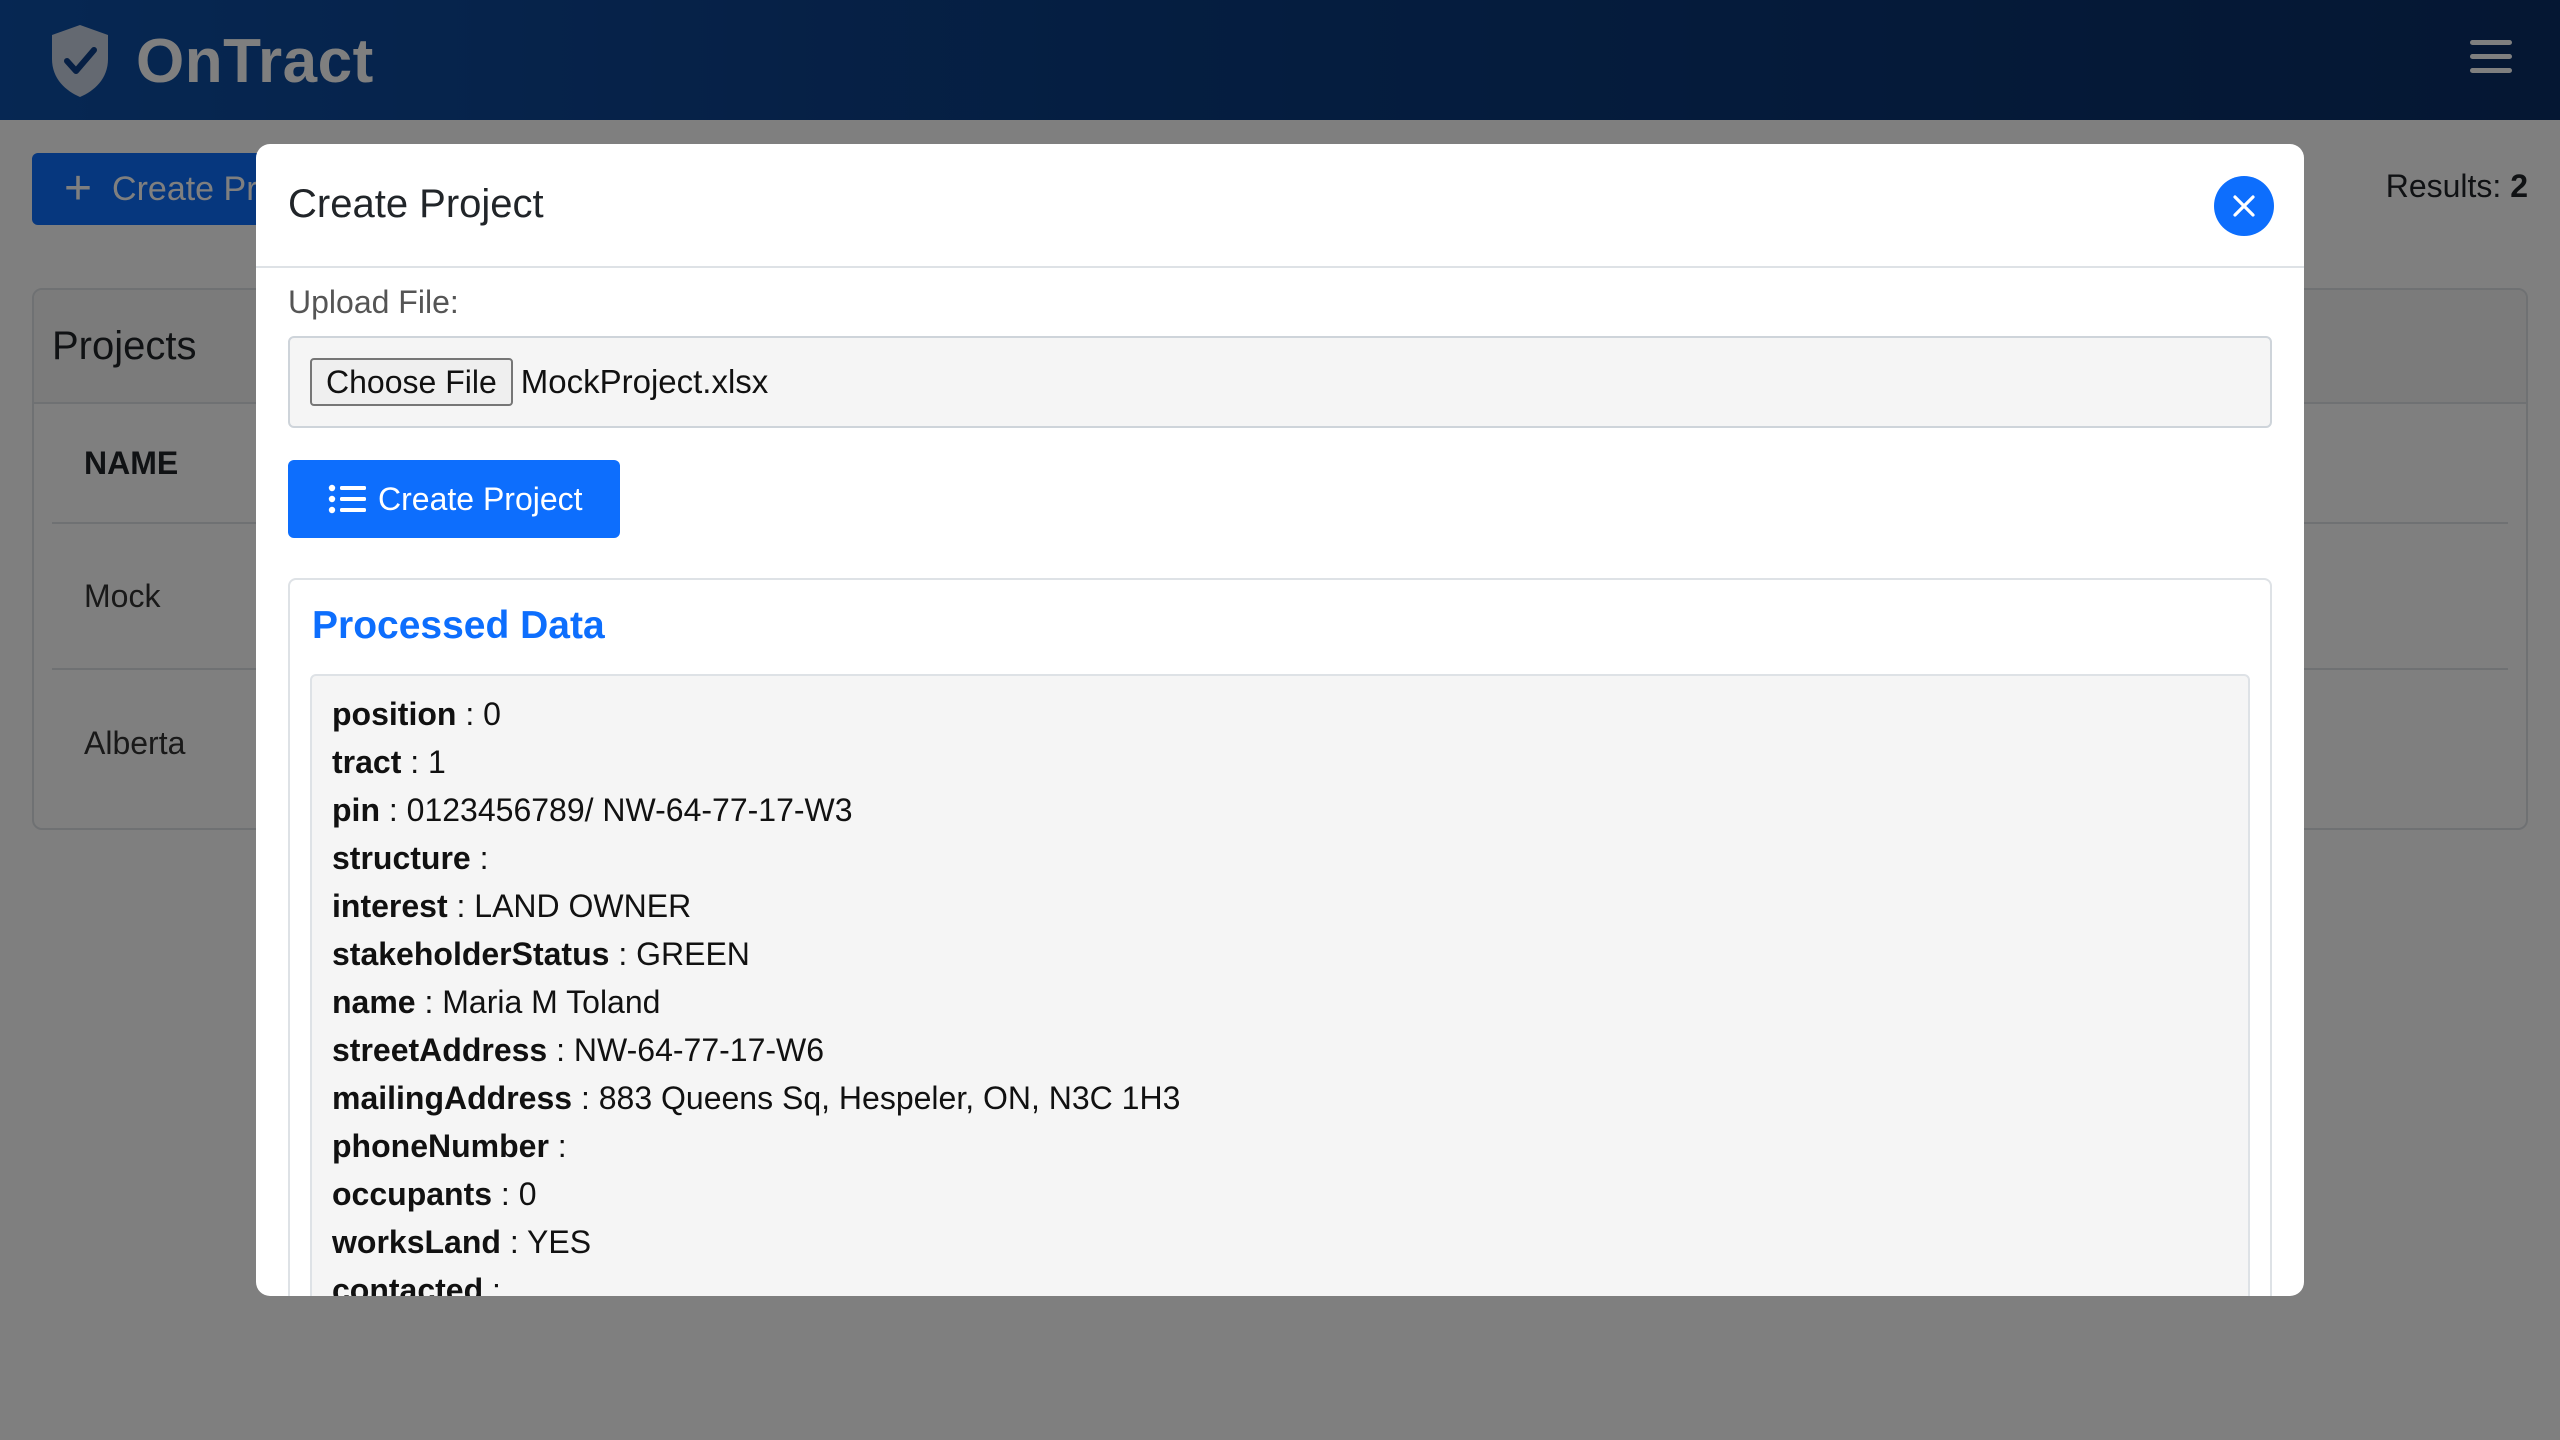  What do you see at coordinates (416, 204) in the screenshot?
I see `modal-title: Create Project` at bounding box center [416, 204].